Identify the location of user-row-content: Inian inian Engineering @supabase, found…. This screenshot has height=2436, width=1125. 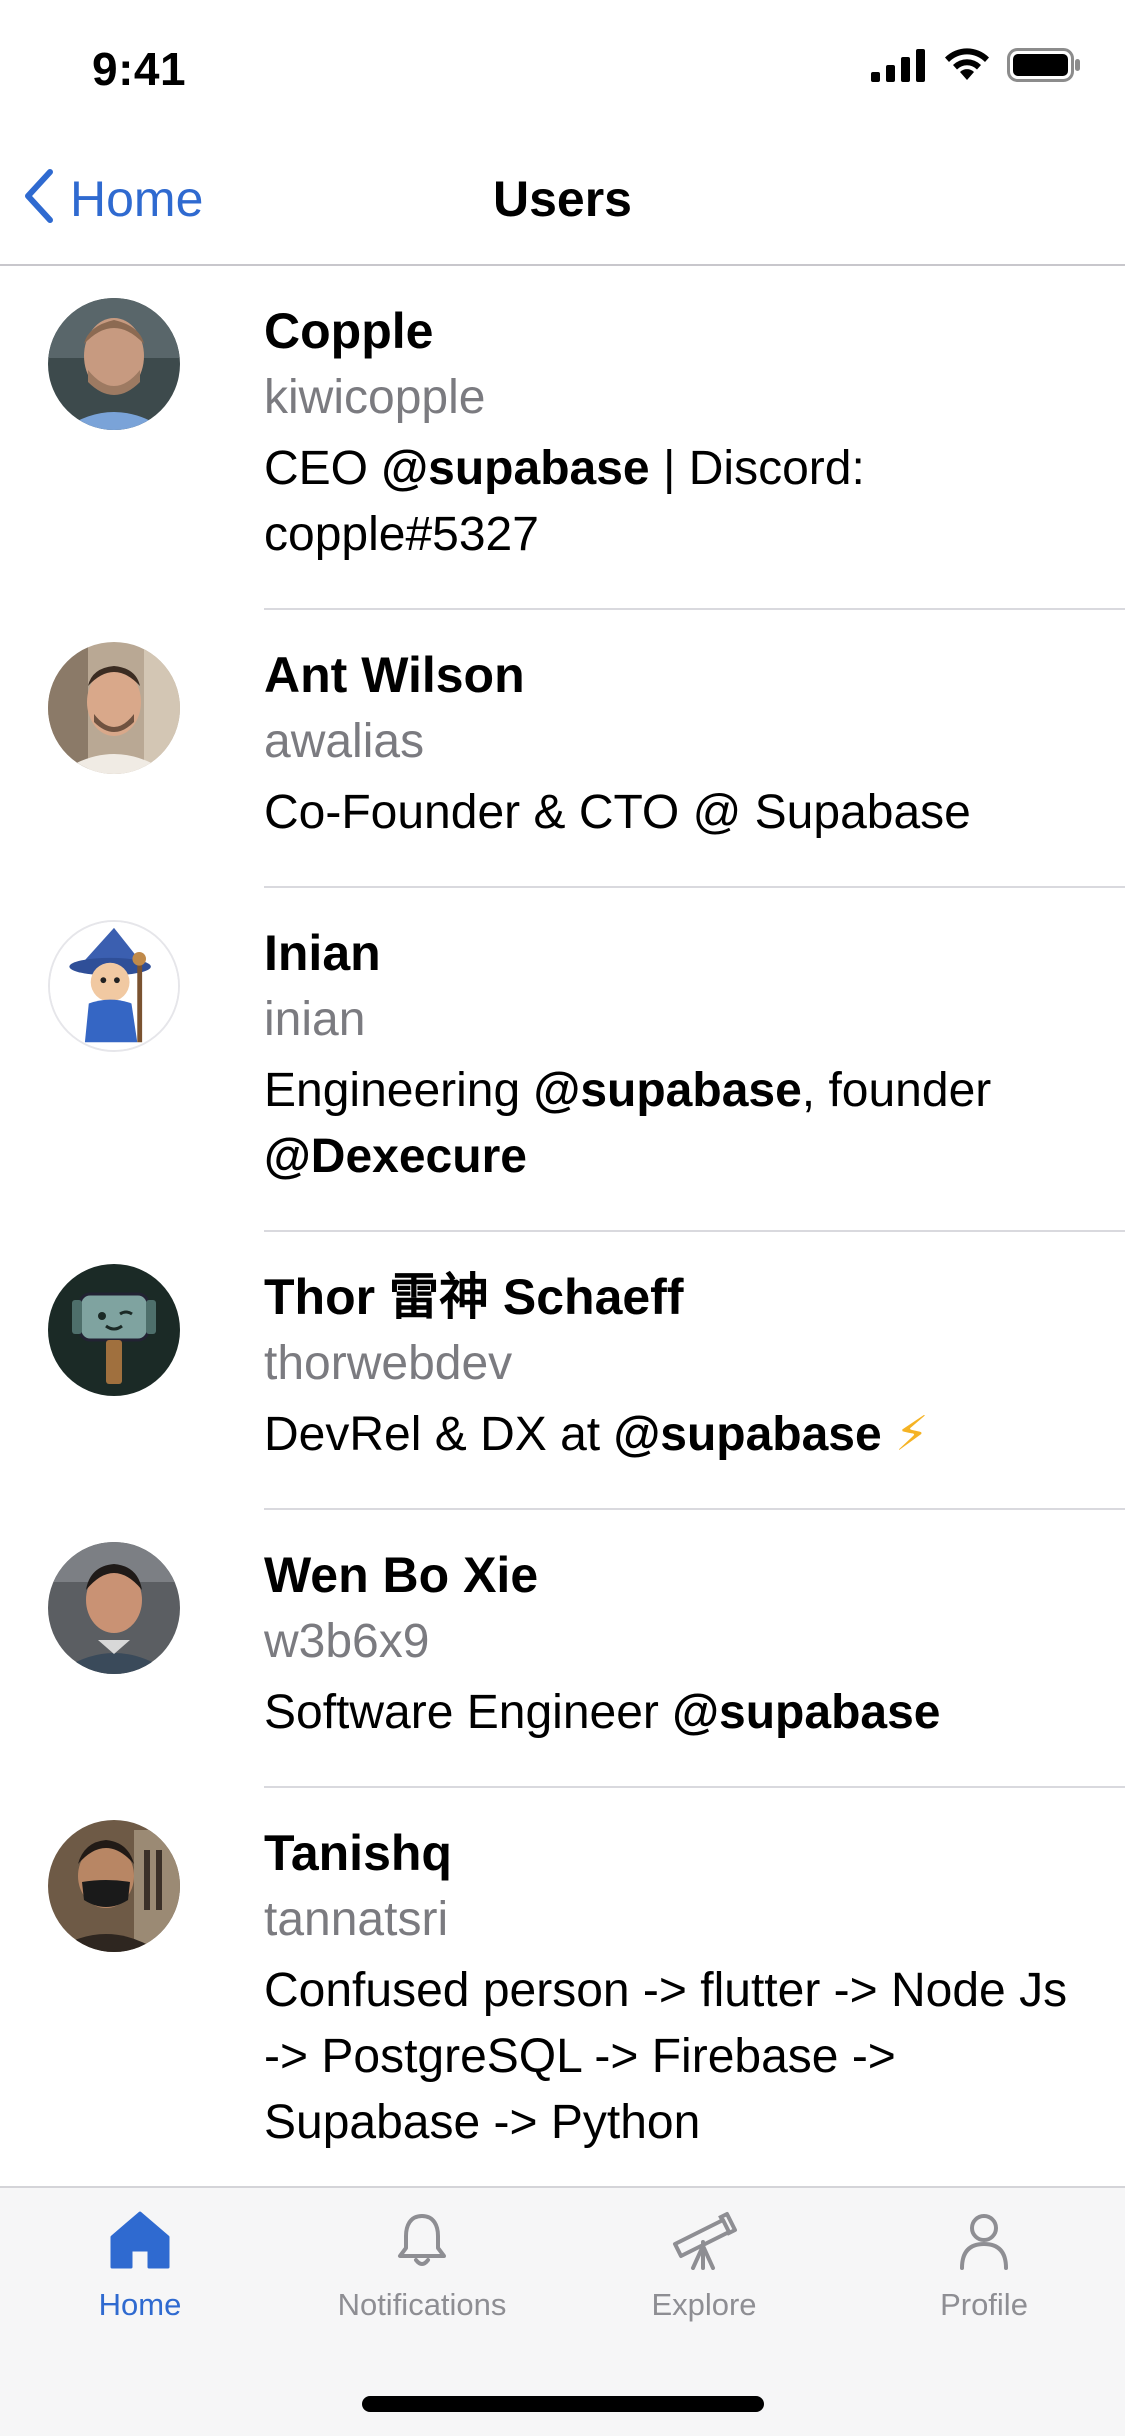
(694, 1076).